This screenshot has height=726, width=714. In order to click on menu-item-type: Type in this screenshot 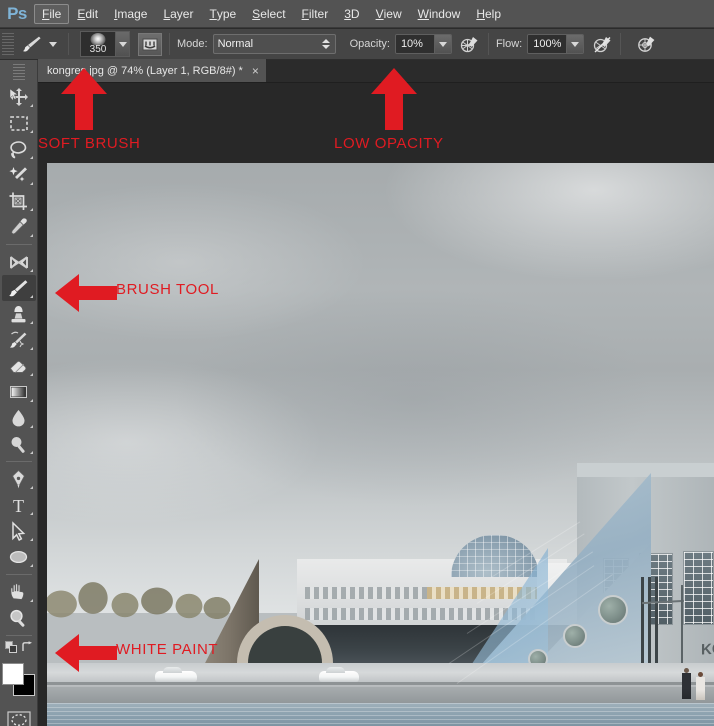, I will do `click(222, 14)`.